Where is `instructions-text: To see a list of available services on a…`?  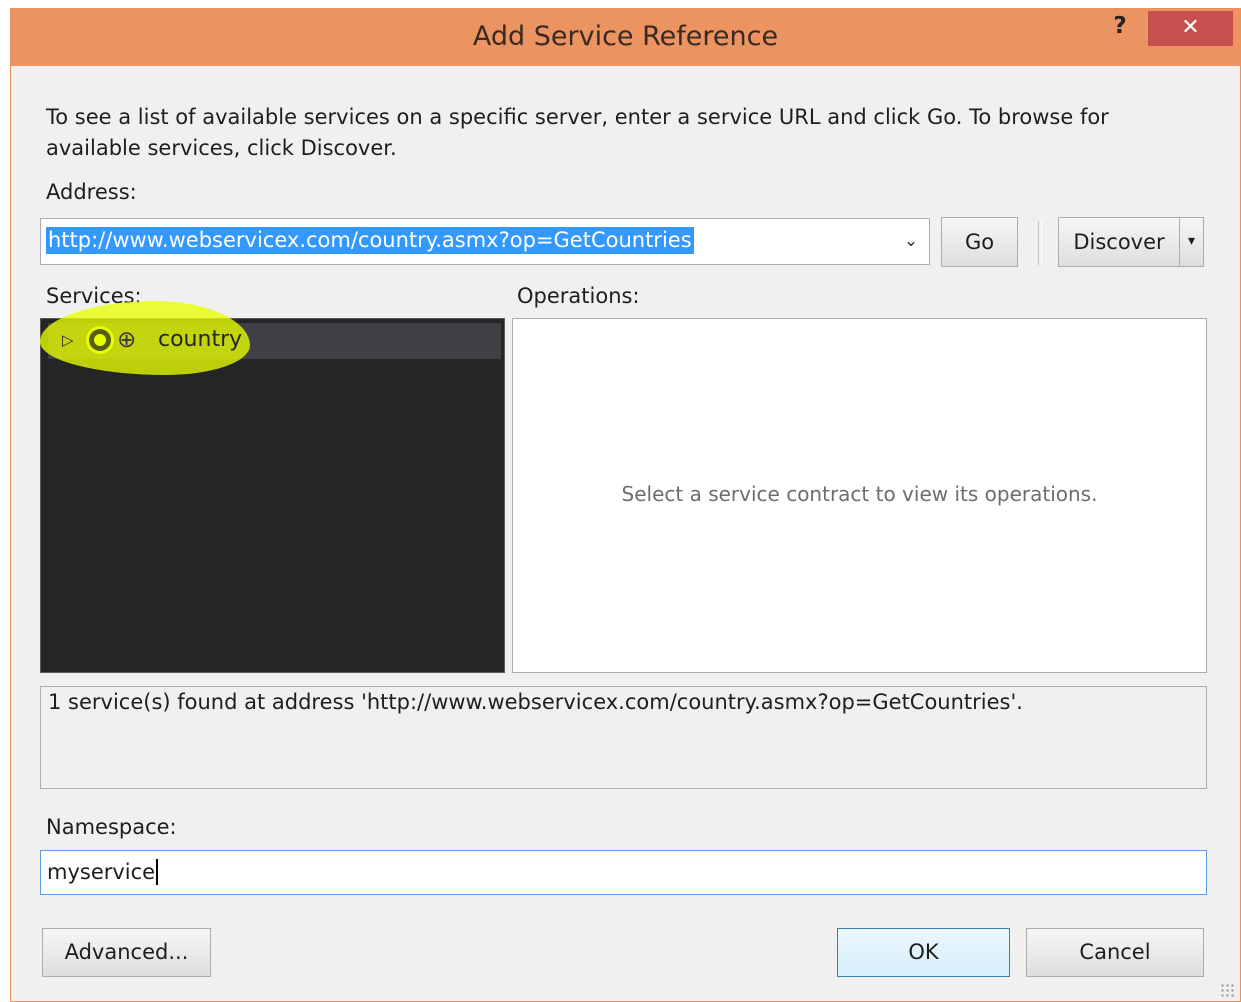
instructions-text: To see a list of available services on a… is located at coordinates (577, 132).